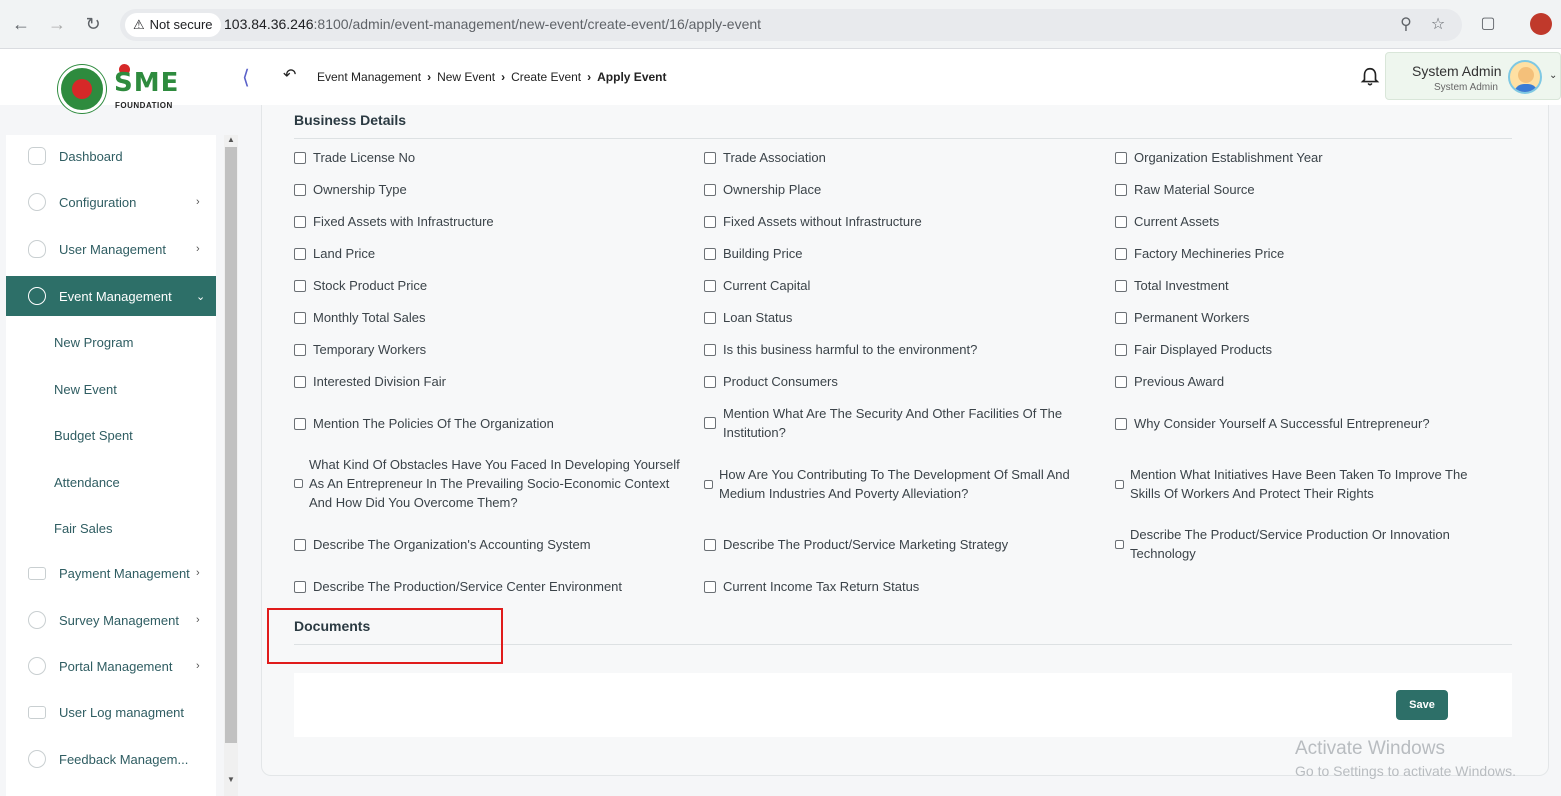 The image size is (1561, 796). What do you see at coordinates (111, 712) in the screenshot?
I see `sidebar-item-user-log: User Log managment` at bounding box center [111, 712].